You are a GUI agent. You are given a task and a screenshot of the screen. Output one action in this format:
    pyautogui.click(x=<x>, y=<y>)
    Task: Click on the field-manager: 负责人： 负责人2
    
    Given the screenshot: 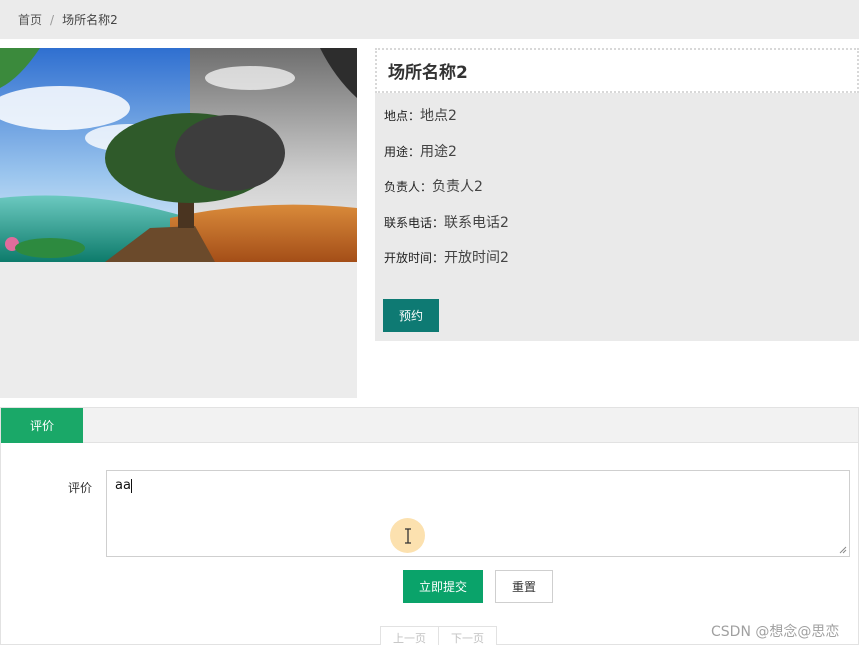 What is the action you would take?
    pyautogui.click(x=433, y=186)
    